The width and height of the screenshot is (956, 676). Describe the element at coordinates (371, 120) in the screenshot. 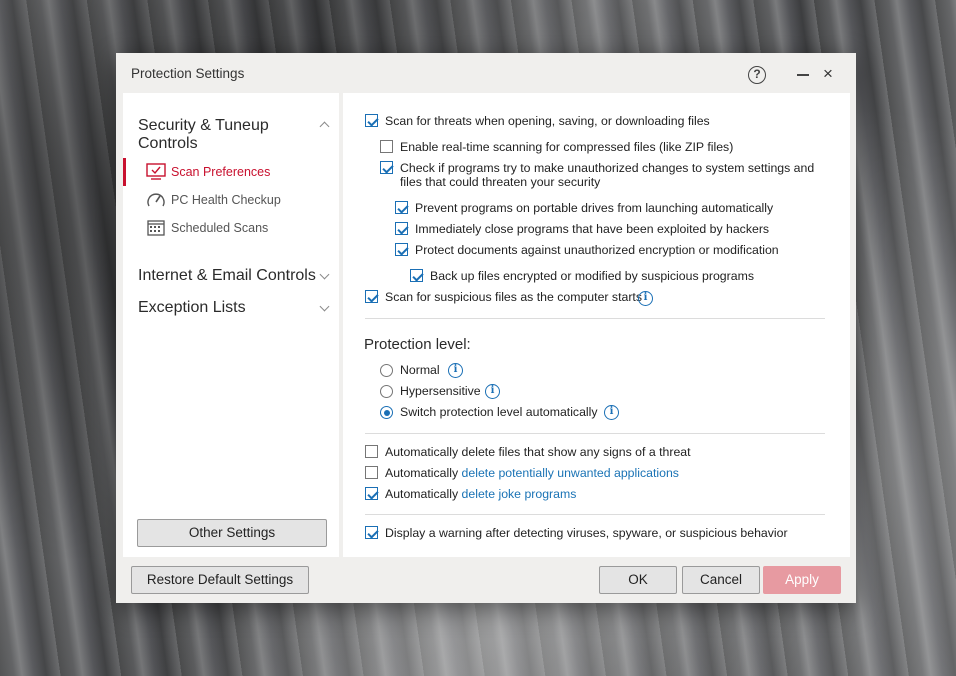

I see `scan-threats-checkbox` at that location.